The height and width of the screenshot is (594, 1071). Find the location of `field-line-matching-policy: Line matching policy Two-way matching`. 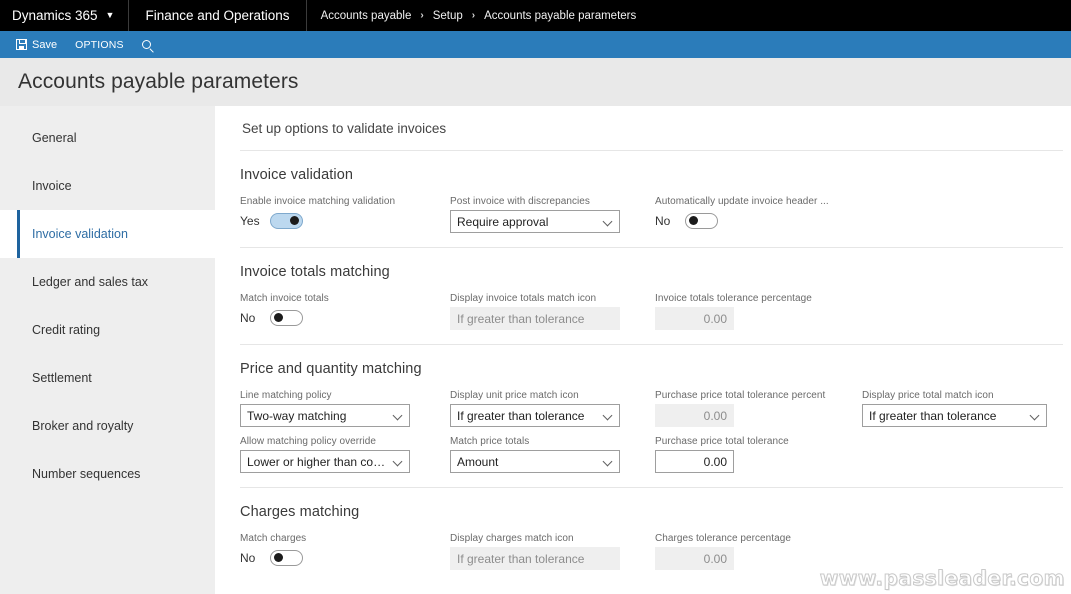

field-line-matching-policy: Line matching policy Two-way matching is located at coordinates (345, 404).